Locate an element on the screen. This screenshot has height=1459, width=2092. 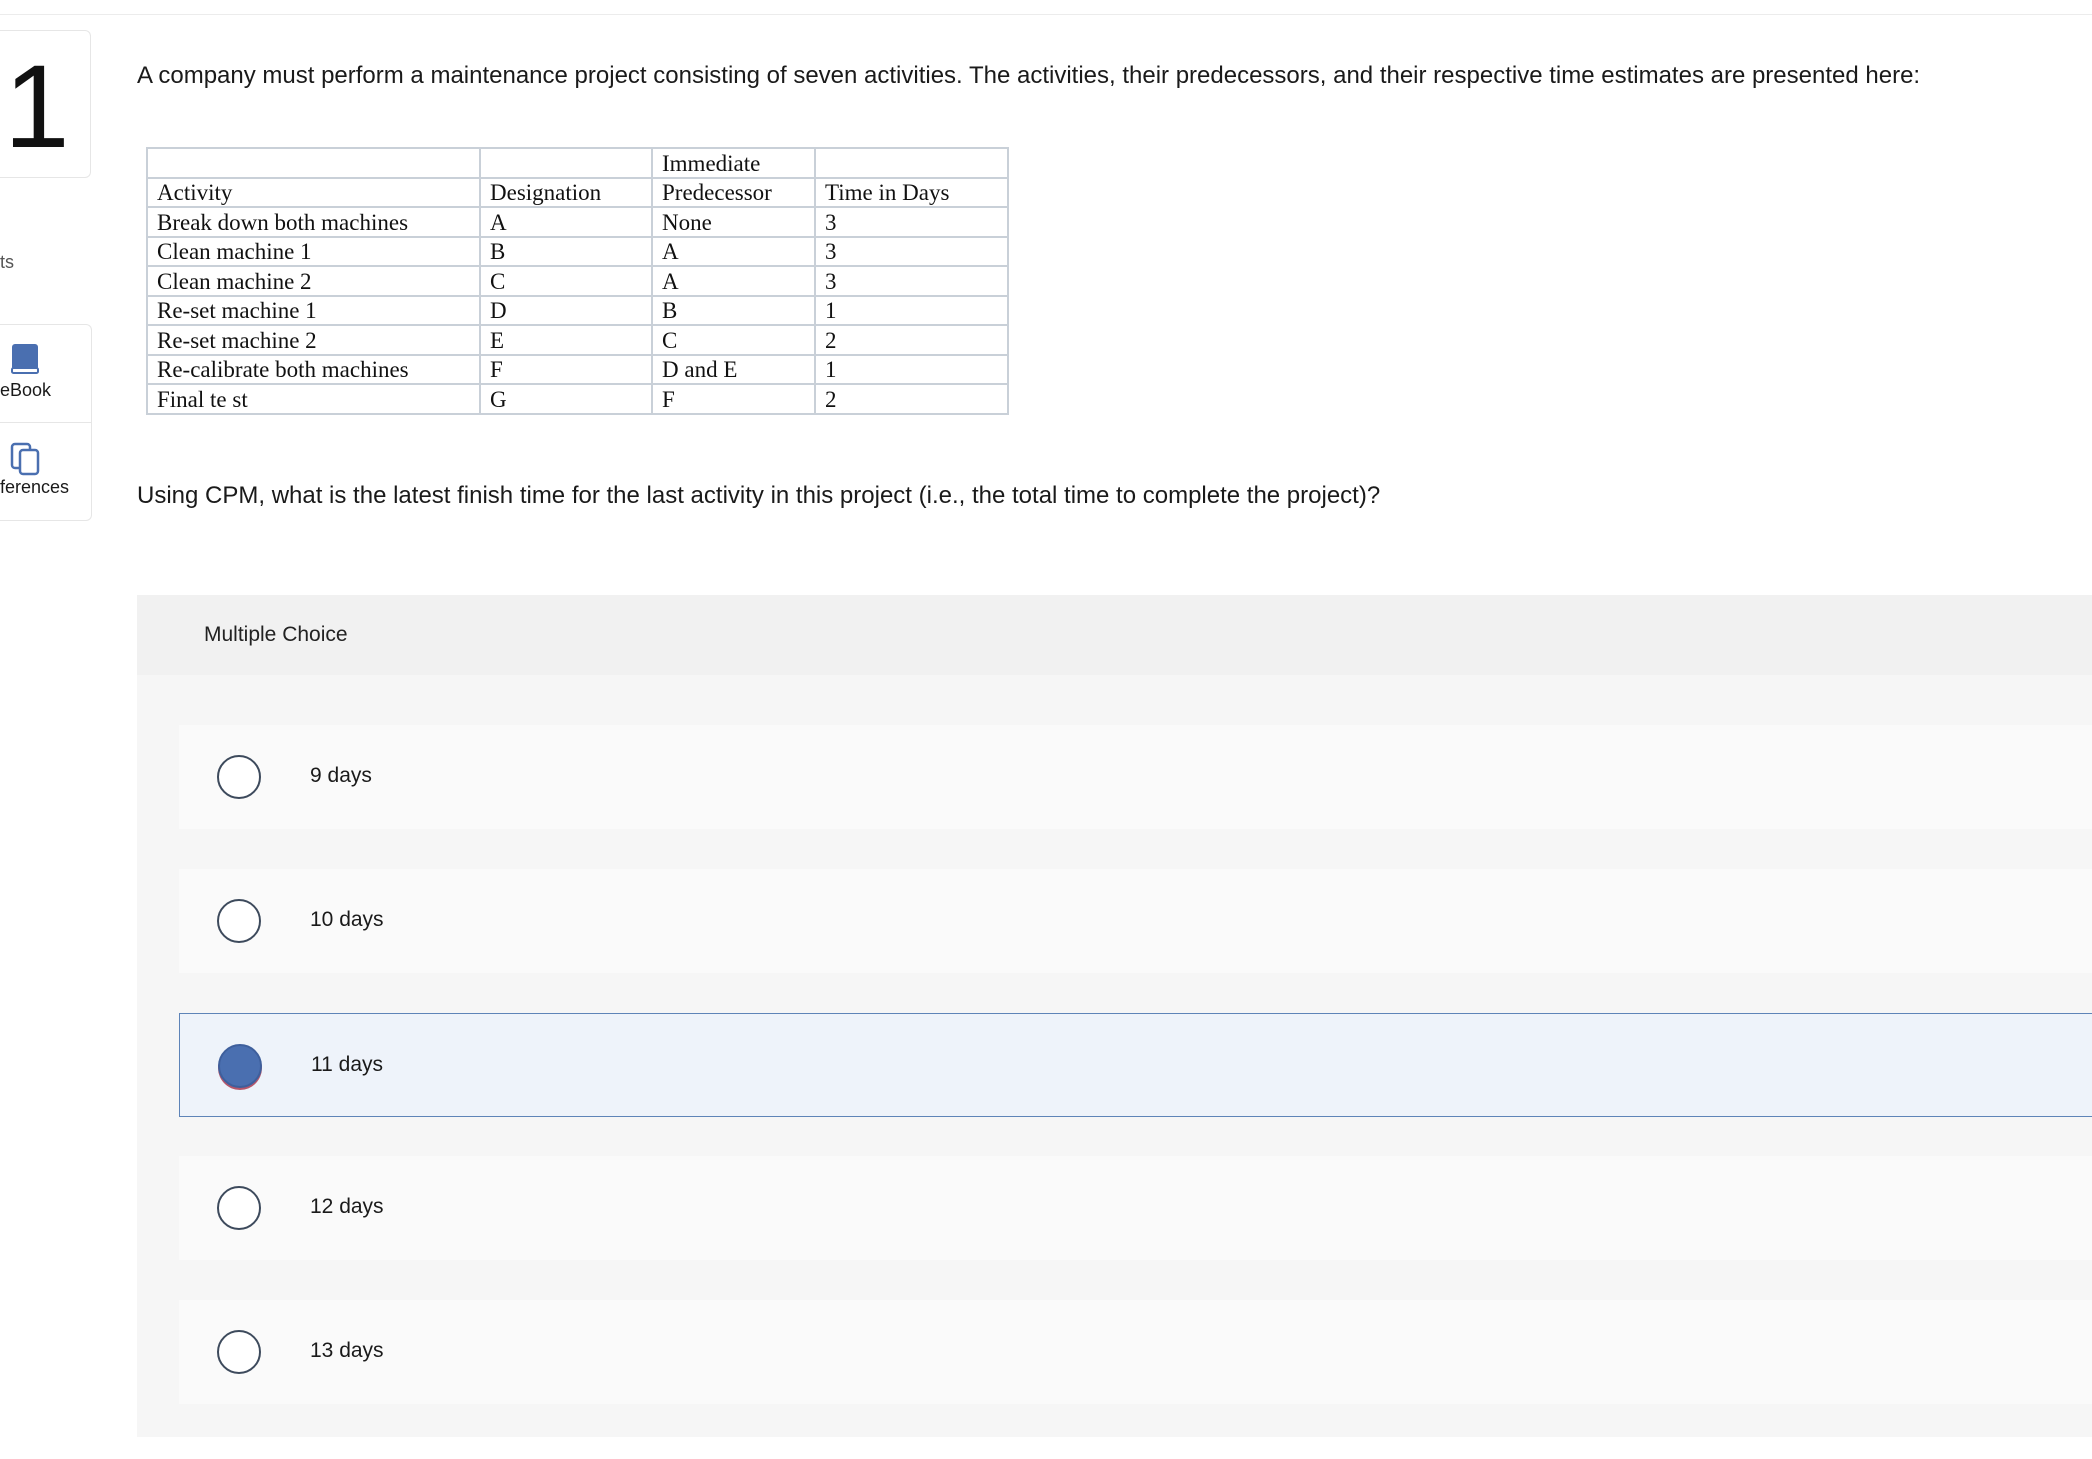
table-cell: G is located at coordinates (566, 399).